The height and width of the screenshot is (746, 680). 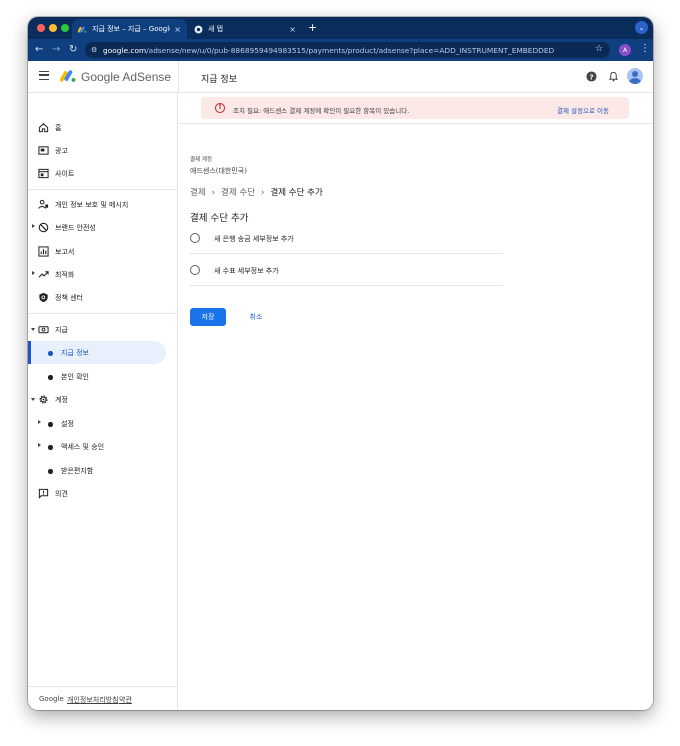 I want to click on sidebar-item-access-authorization: 액세스 및 승인, so click(x=97, y=446).